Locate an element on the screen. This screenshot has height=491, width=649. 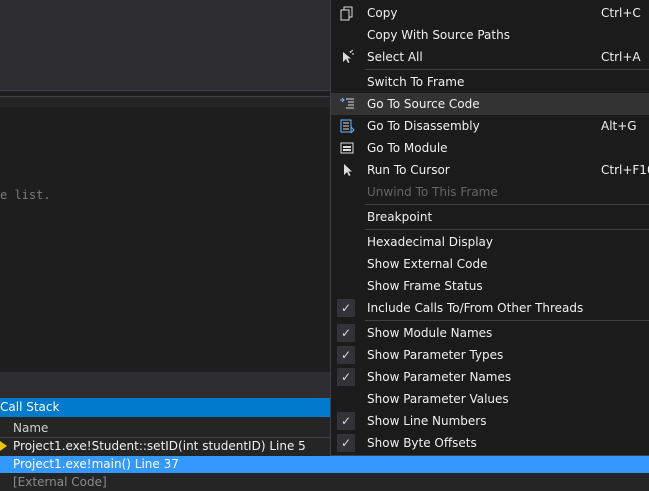
code-text: e list. is located at coordinates (25, 195).